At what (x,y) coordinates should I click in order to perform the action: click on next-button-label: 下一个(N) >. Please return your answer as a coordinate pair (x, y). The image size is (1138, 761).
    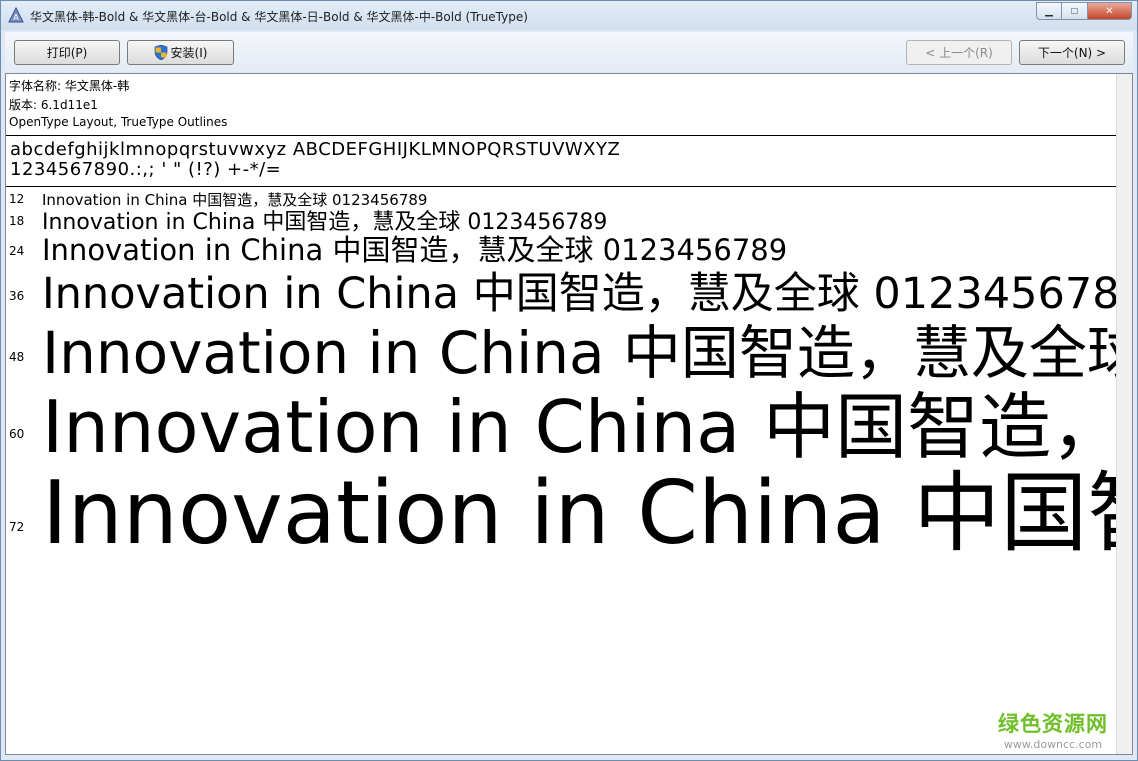
    Looking at the image, I should click on (1072, 53).